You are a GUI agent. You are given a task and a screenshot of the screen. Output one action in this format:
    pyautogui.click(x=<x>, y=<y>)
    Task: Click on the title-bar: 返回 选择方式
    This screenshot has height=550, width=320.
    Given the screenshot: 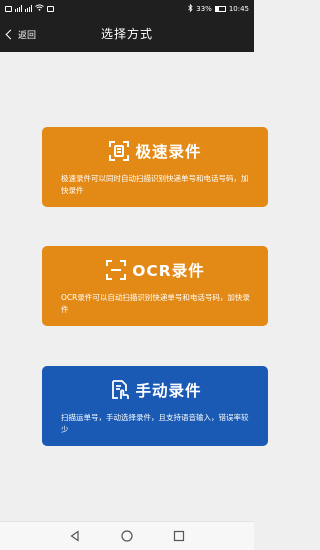 What is the action you would take?
    pyautogui.click(x=127, y=34)
    